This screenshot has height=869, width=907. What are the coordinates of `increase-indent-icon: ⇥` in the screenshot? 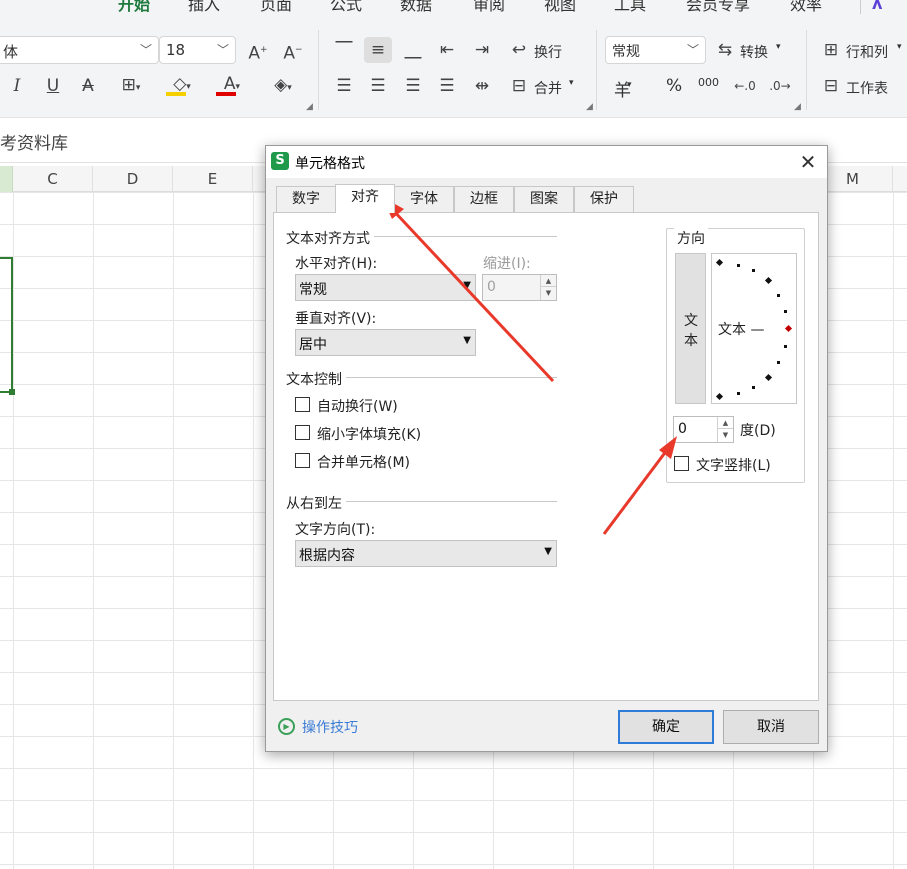 It's located at (482, 50).